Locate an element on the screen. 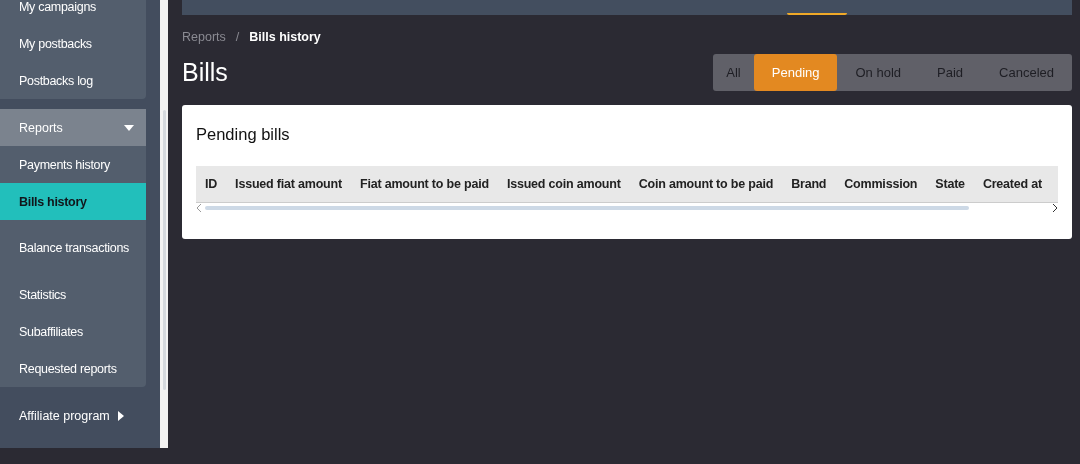  column-header: Coin amount to be paid is located at coordinates (706, 184).